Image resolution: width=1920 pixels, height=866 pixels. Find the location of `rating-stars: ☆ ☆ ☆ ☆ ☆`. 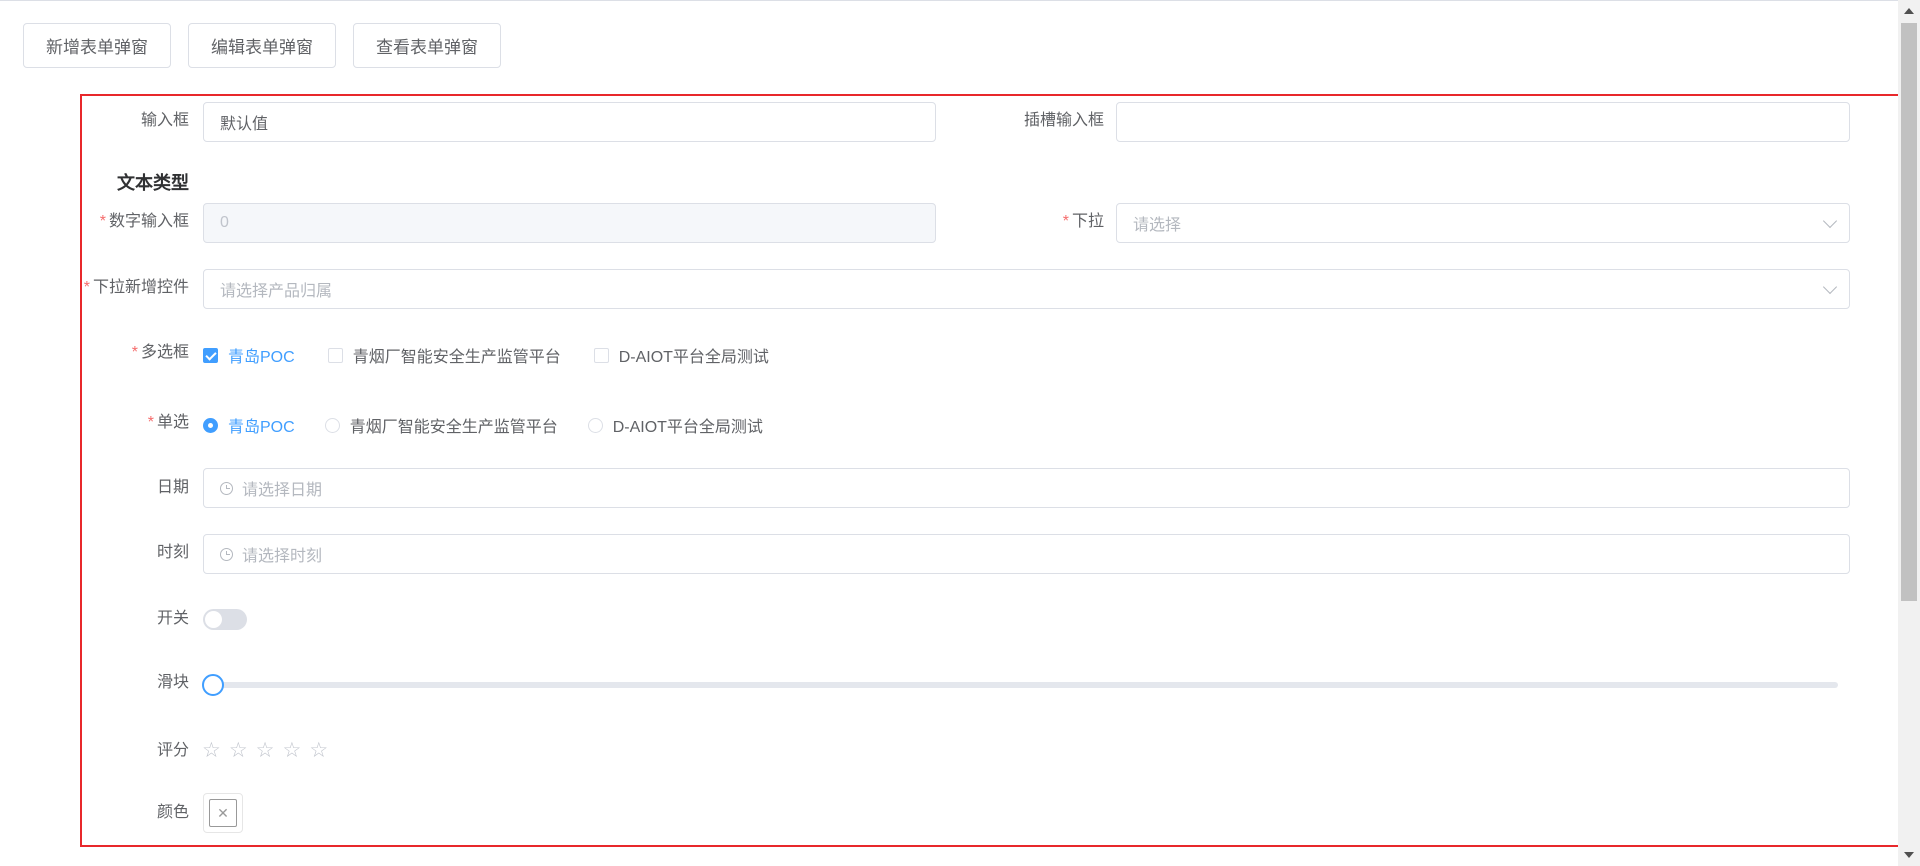

rating-stars: ☆ ☆ ☆ ☆ ☆ is located at coordinates (265, 751).